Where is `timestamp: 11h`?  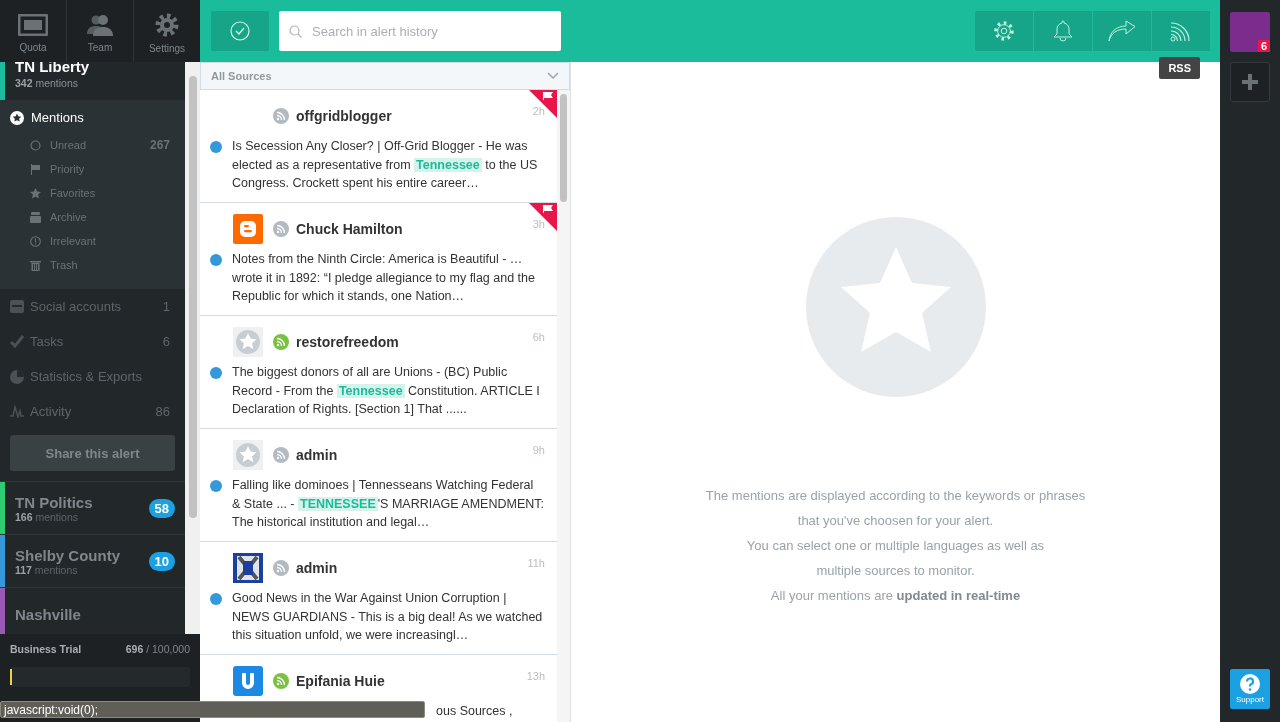
timestamp: 11h is located at coordinates (536, 563).